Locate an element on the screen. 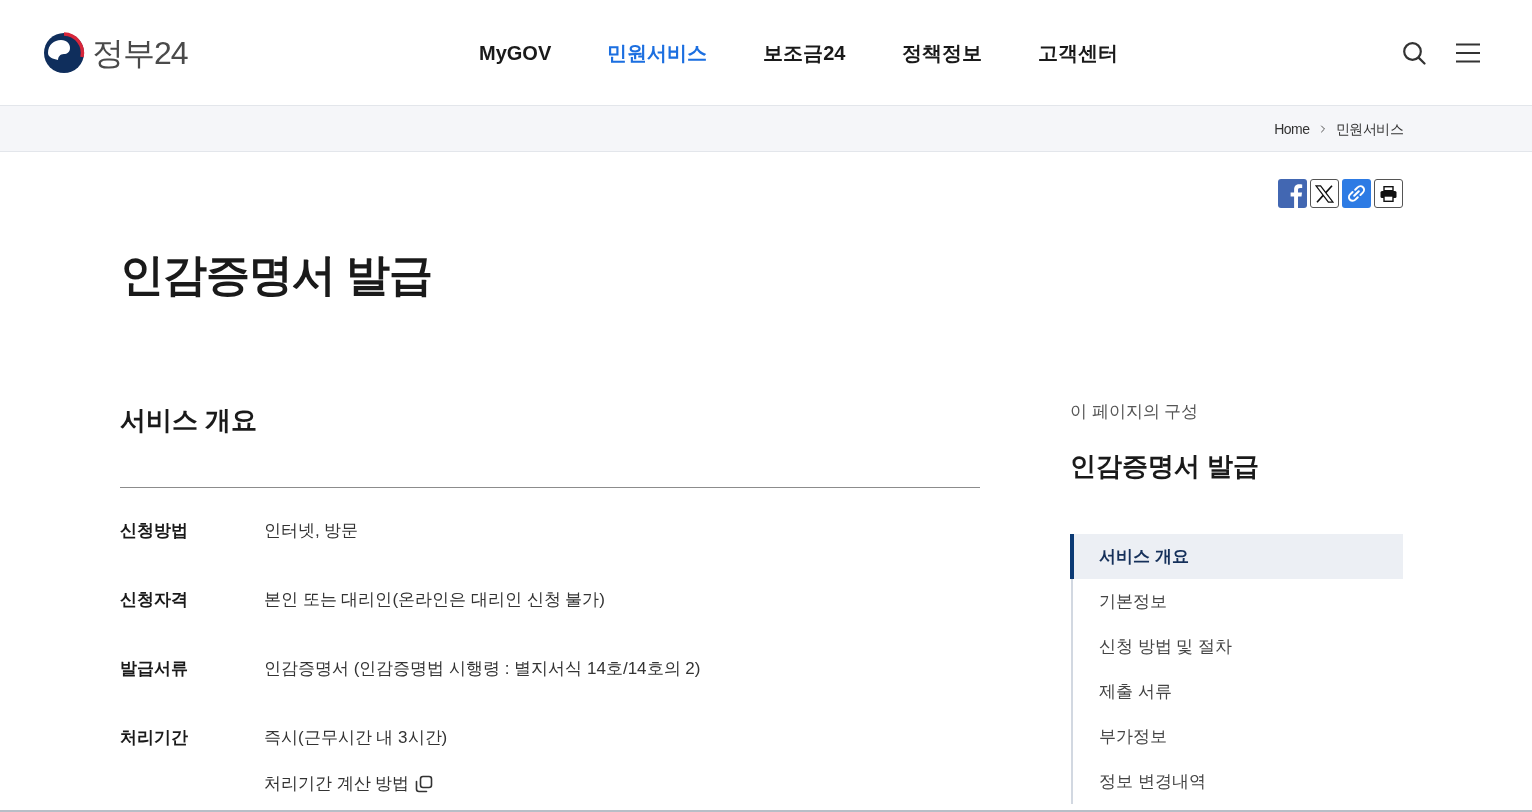  nav-link: MyGOV is located at coordinates (515, 52).